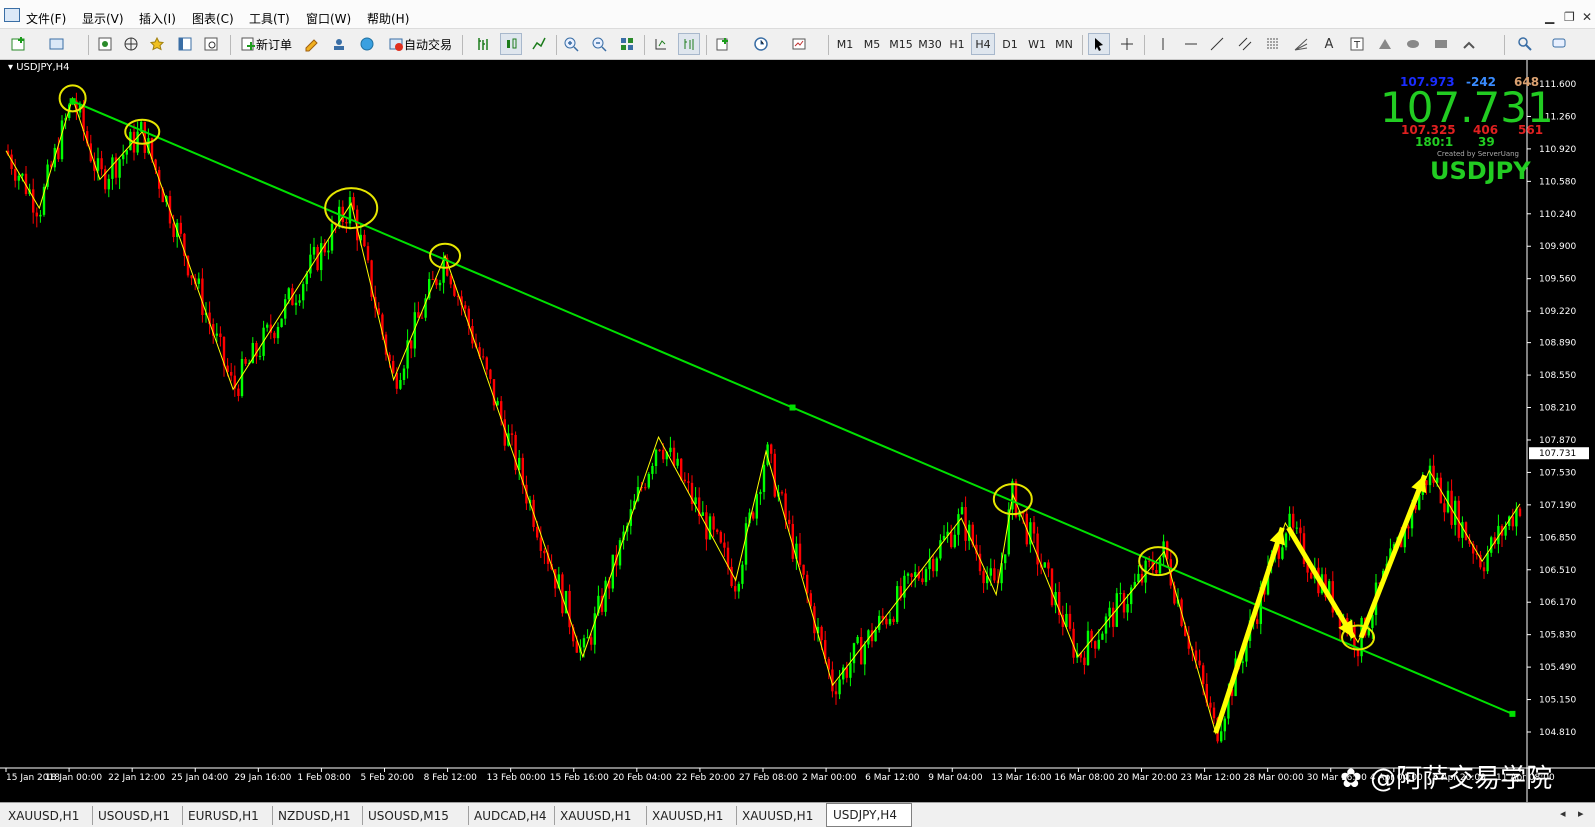  Describe the element at coordinates (661, 44) in the screenshot. I see `auto-scroll-icon` at that location.